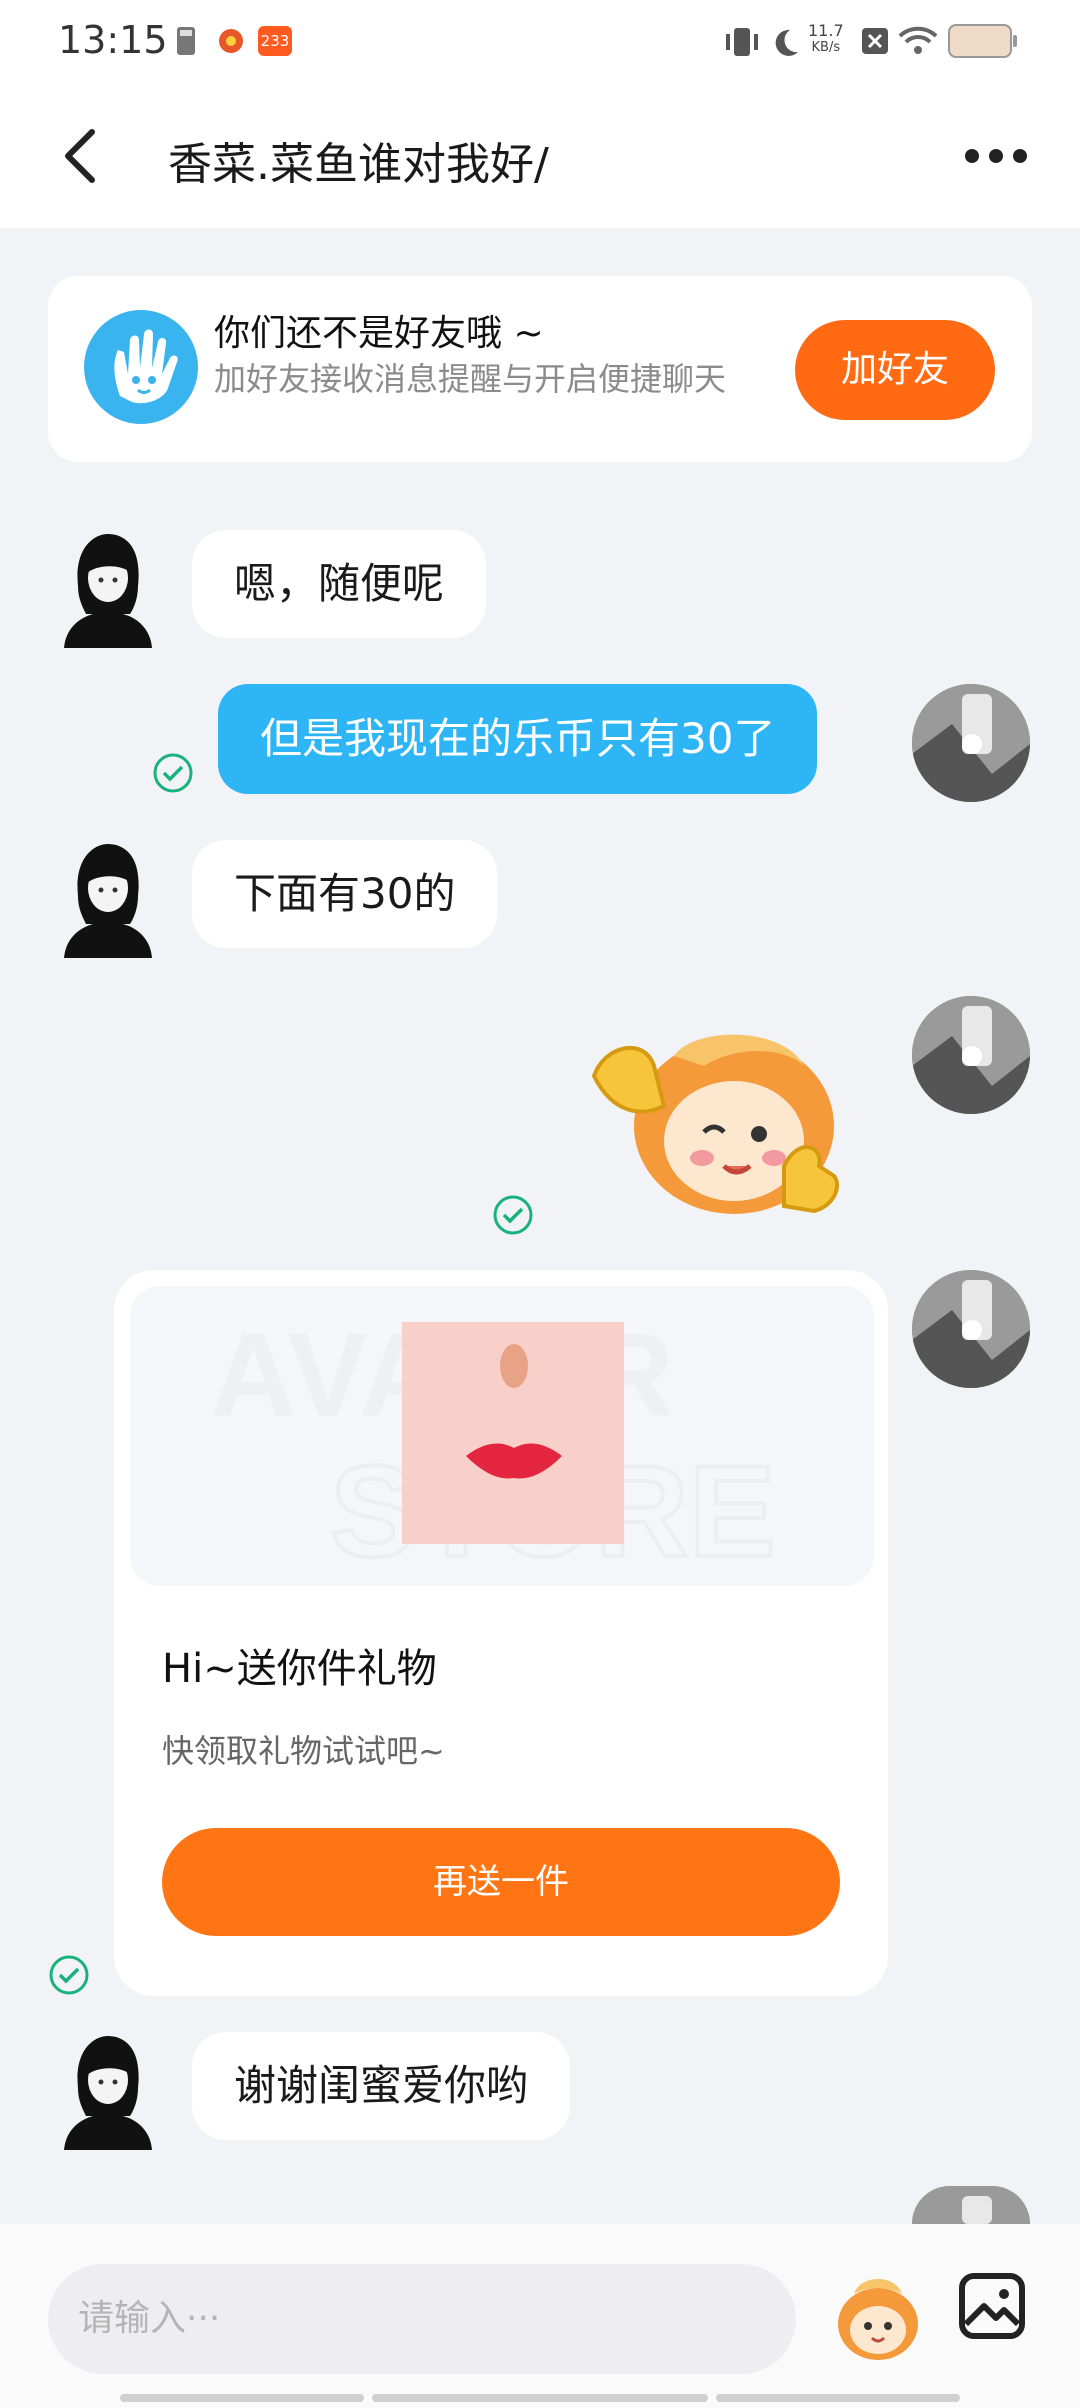  Describe the element at coordinates (381, 2086) in the screenshot. I see `received-message: 谢谢闺蜜爱你哟` at that location.